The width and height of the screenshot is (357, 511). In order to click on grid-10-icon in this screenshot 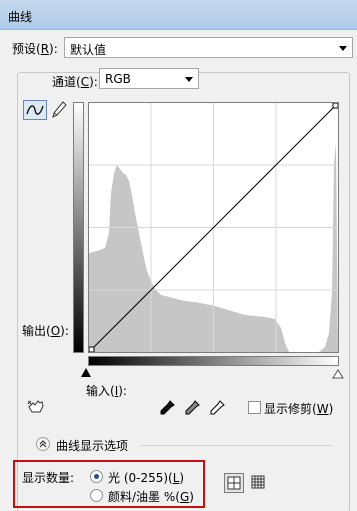, I will do `click(259, 483)`.